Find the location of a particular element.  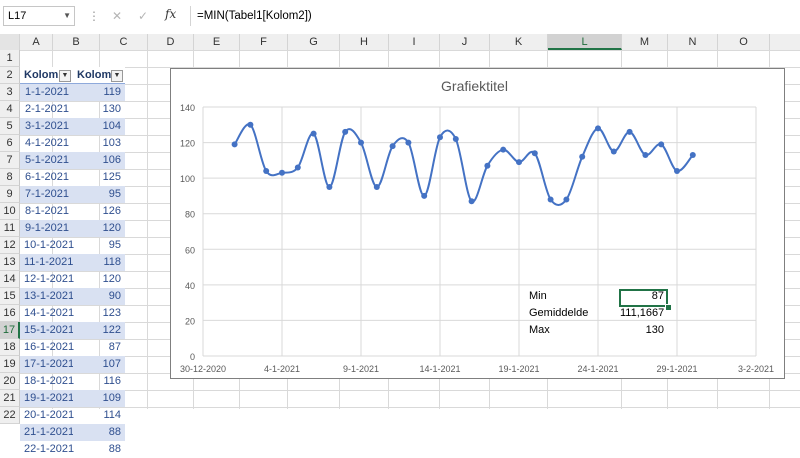

table-cell-date: 22-1-2021 is located at coordinates (47, 449).